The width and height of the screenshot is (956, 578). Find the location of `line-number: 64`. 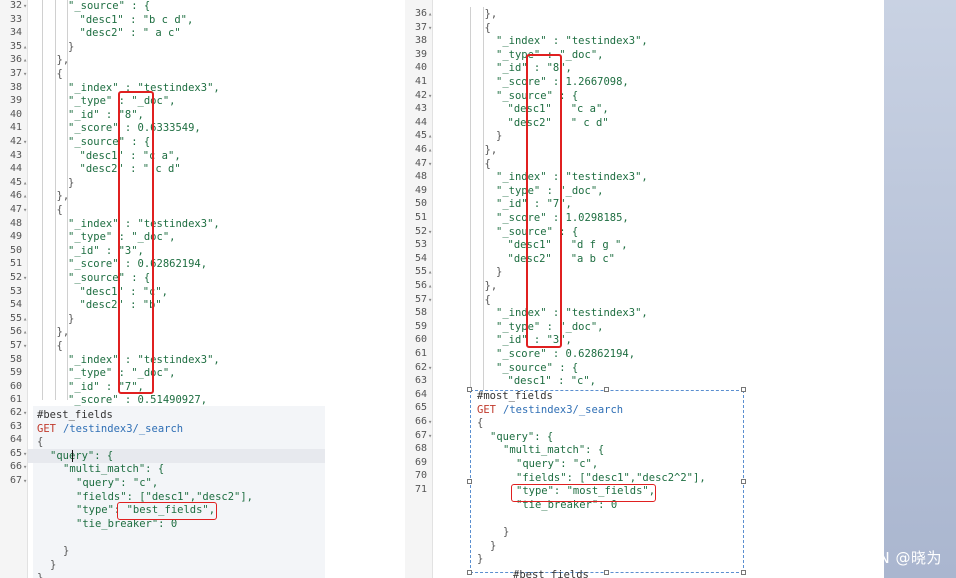

line-number: 64 is located at coordinates (15, 440).